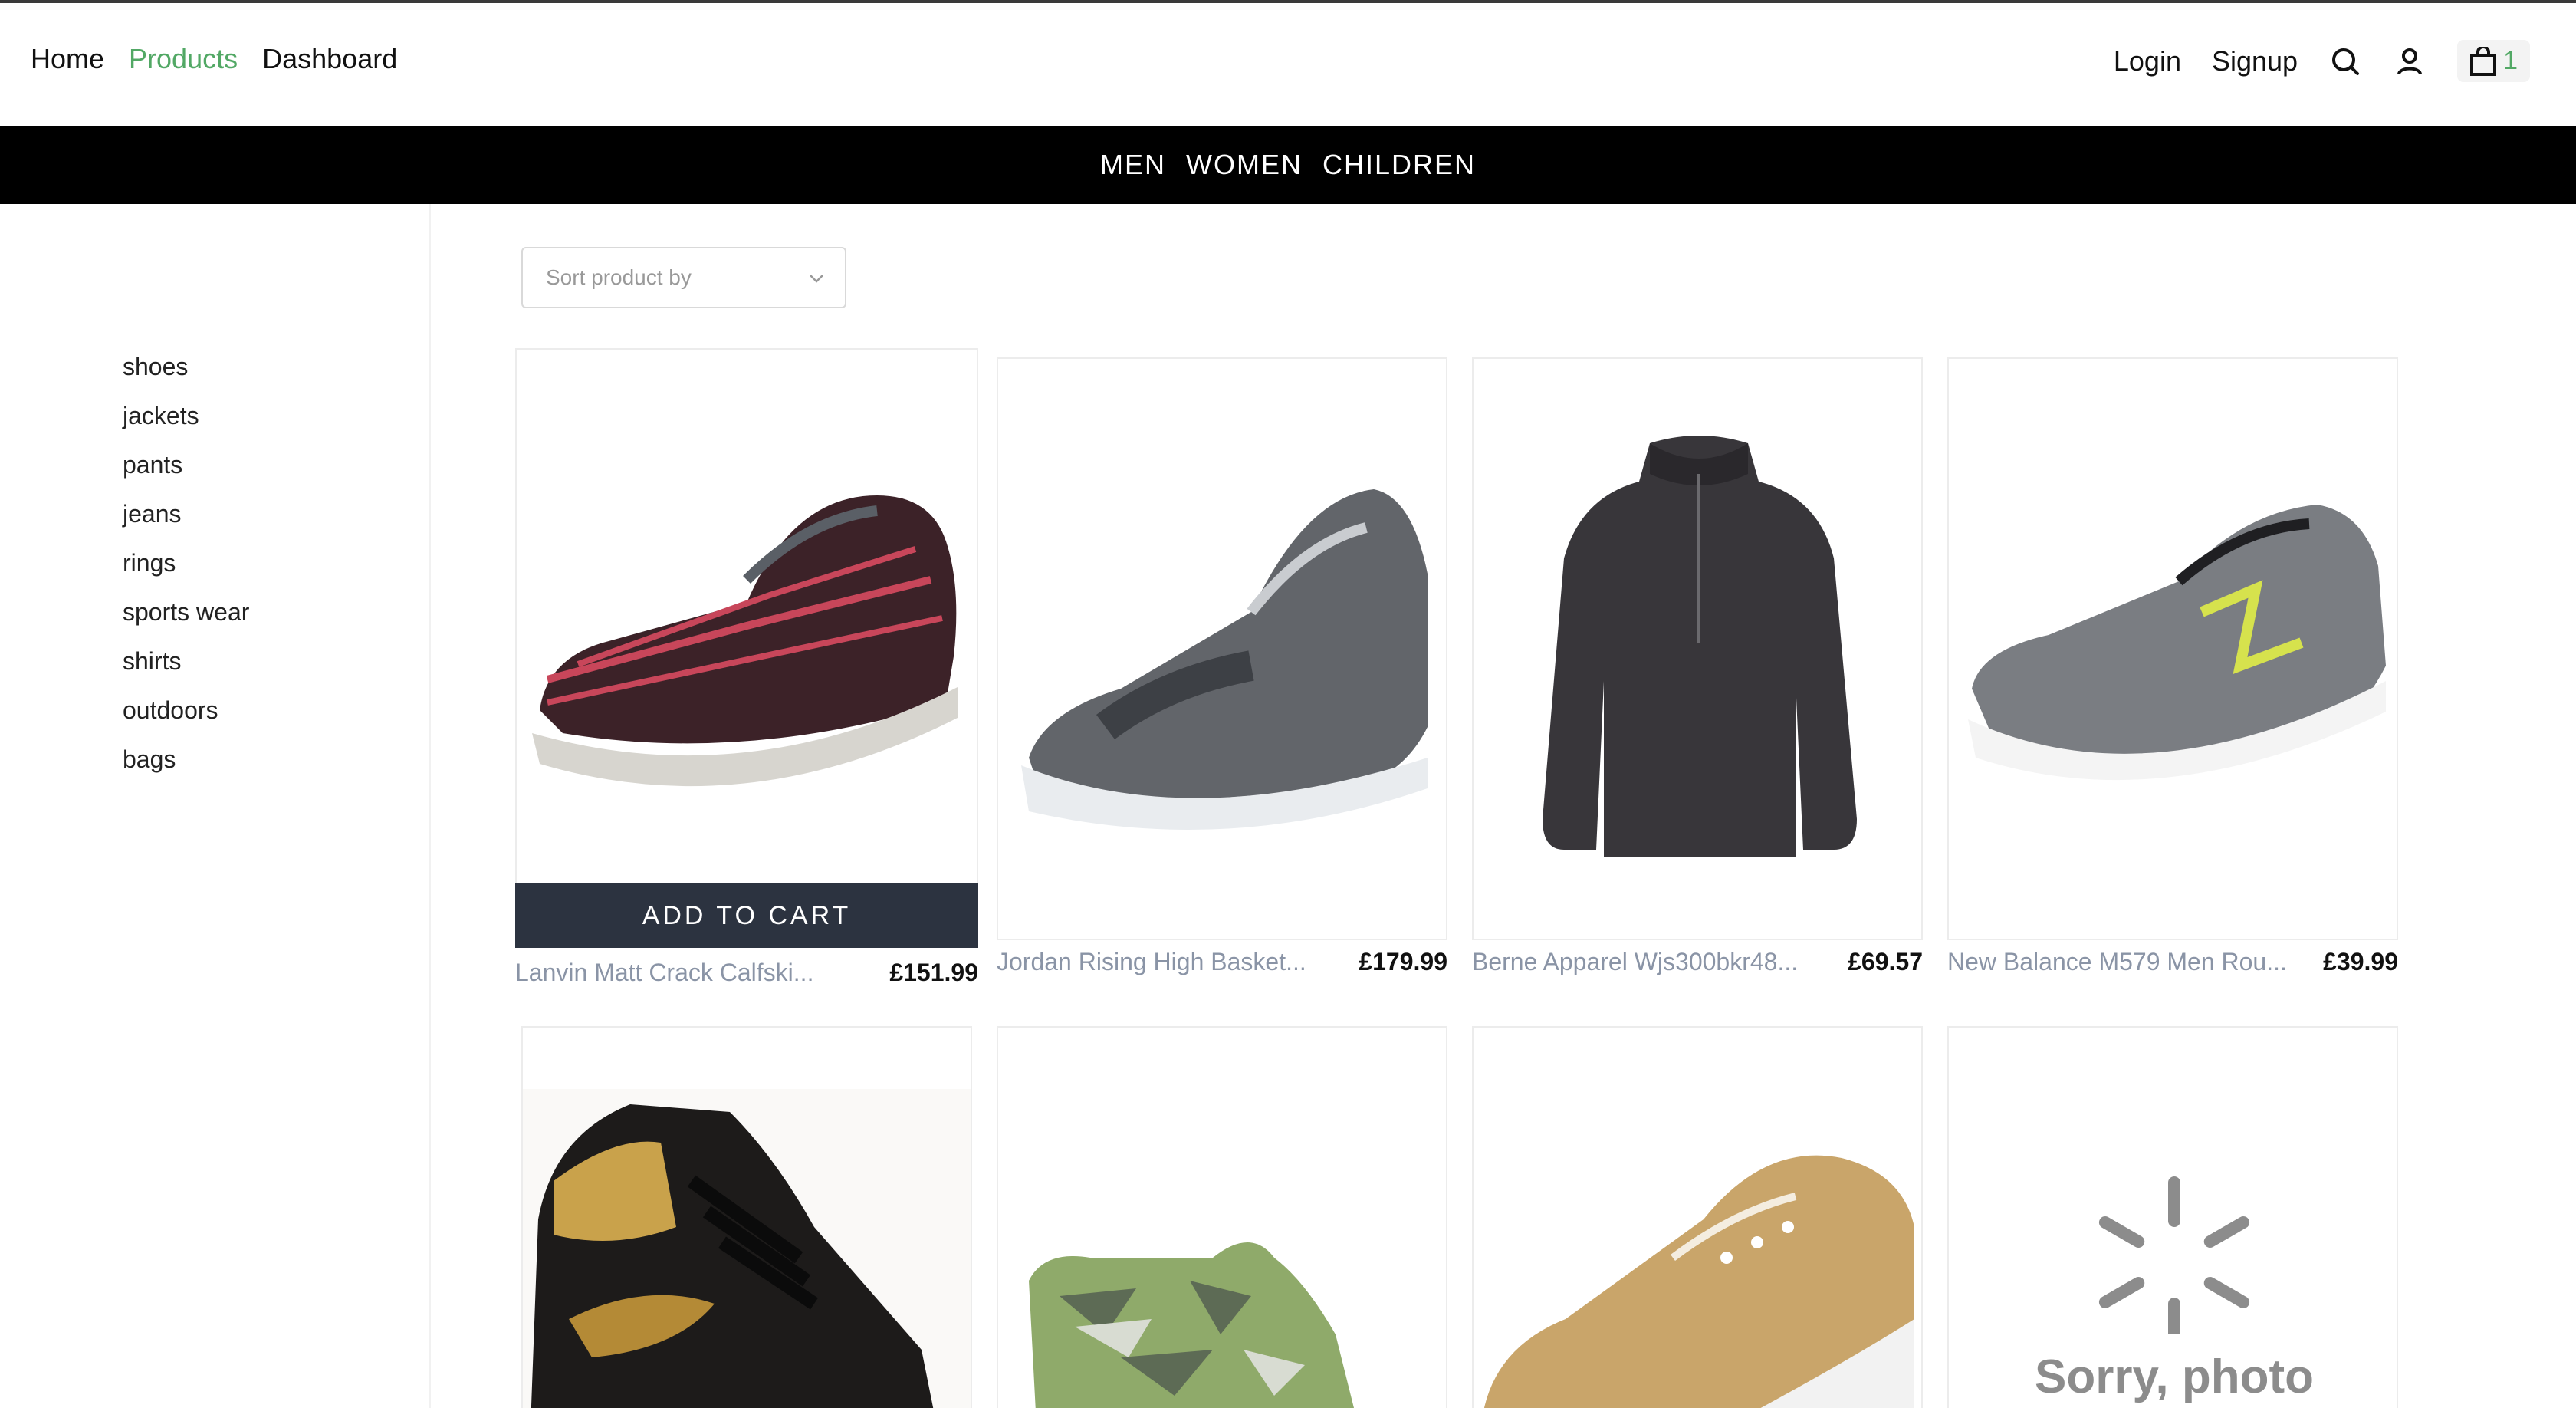 The height and width of the screenshot is (1408, 2576). I want to click on chevron-down-icon, so click(816, 278).